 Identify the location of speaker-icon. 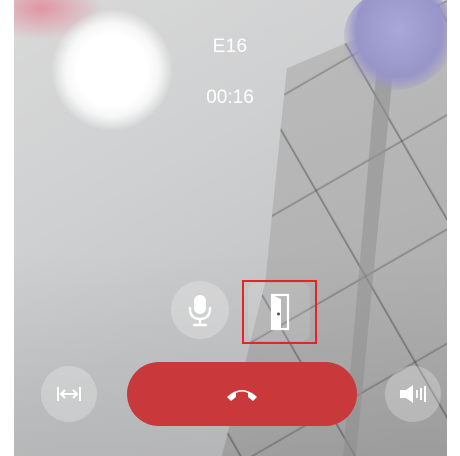
(413, 394).